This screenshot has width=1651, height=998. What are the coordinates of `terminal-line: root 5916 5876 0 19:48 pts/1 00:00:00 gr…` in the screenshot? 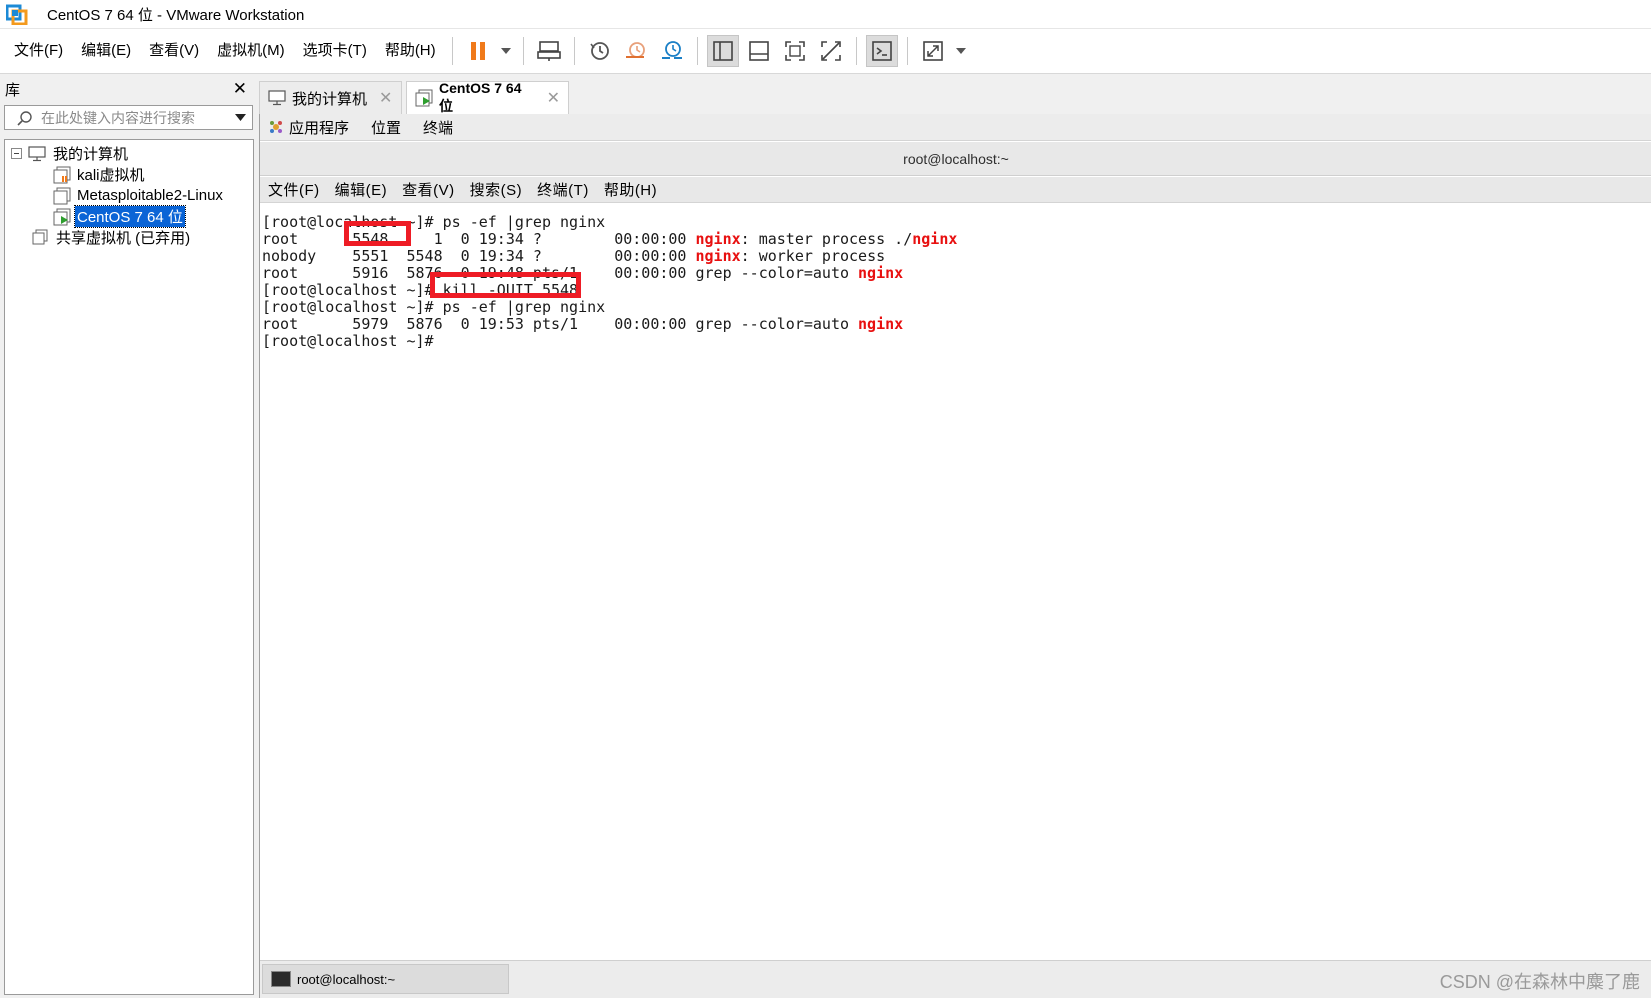 It's located at (582, 273).